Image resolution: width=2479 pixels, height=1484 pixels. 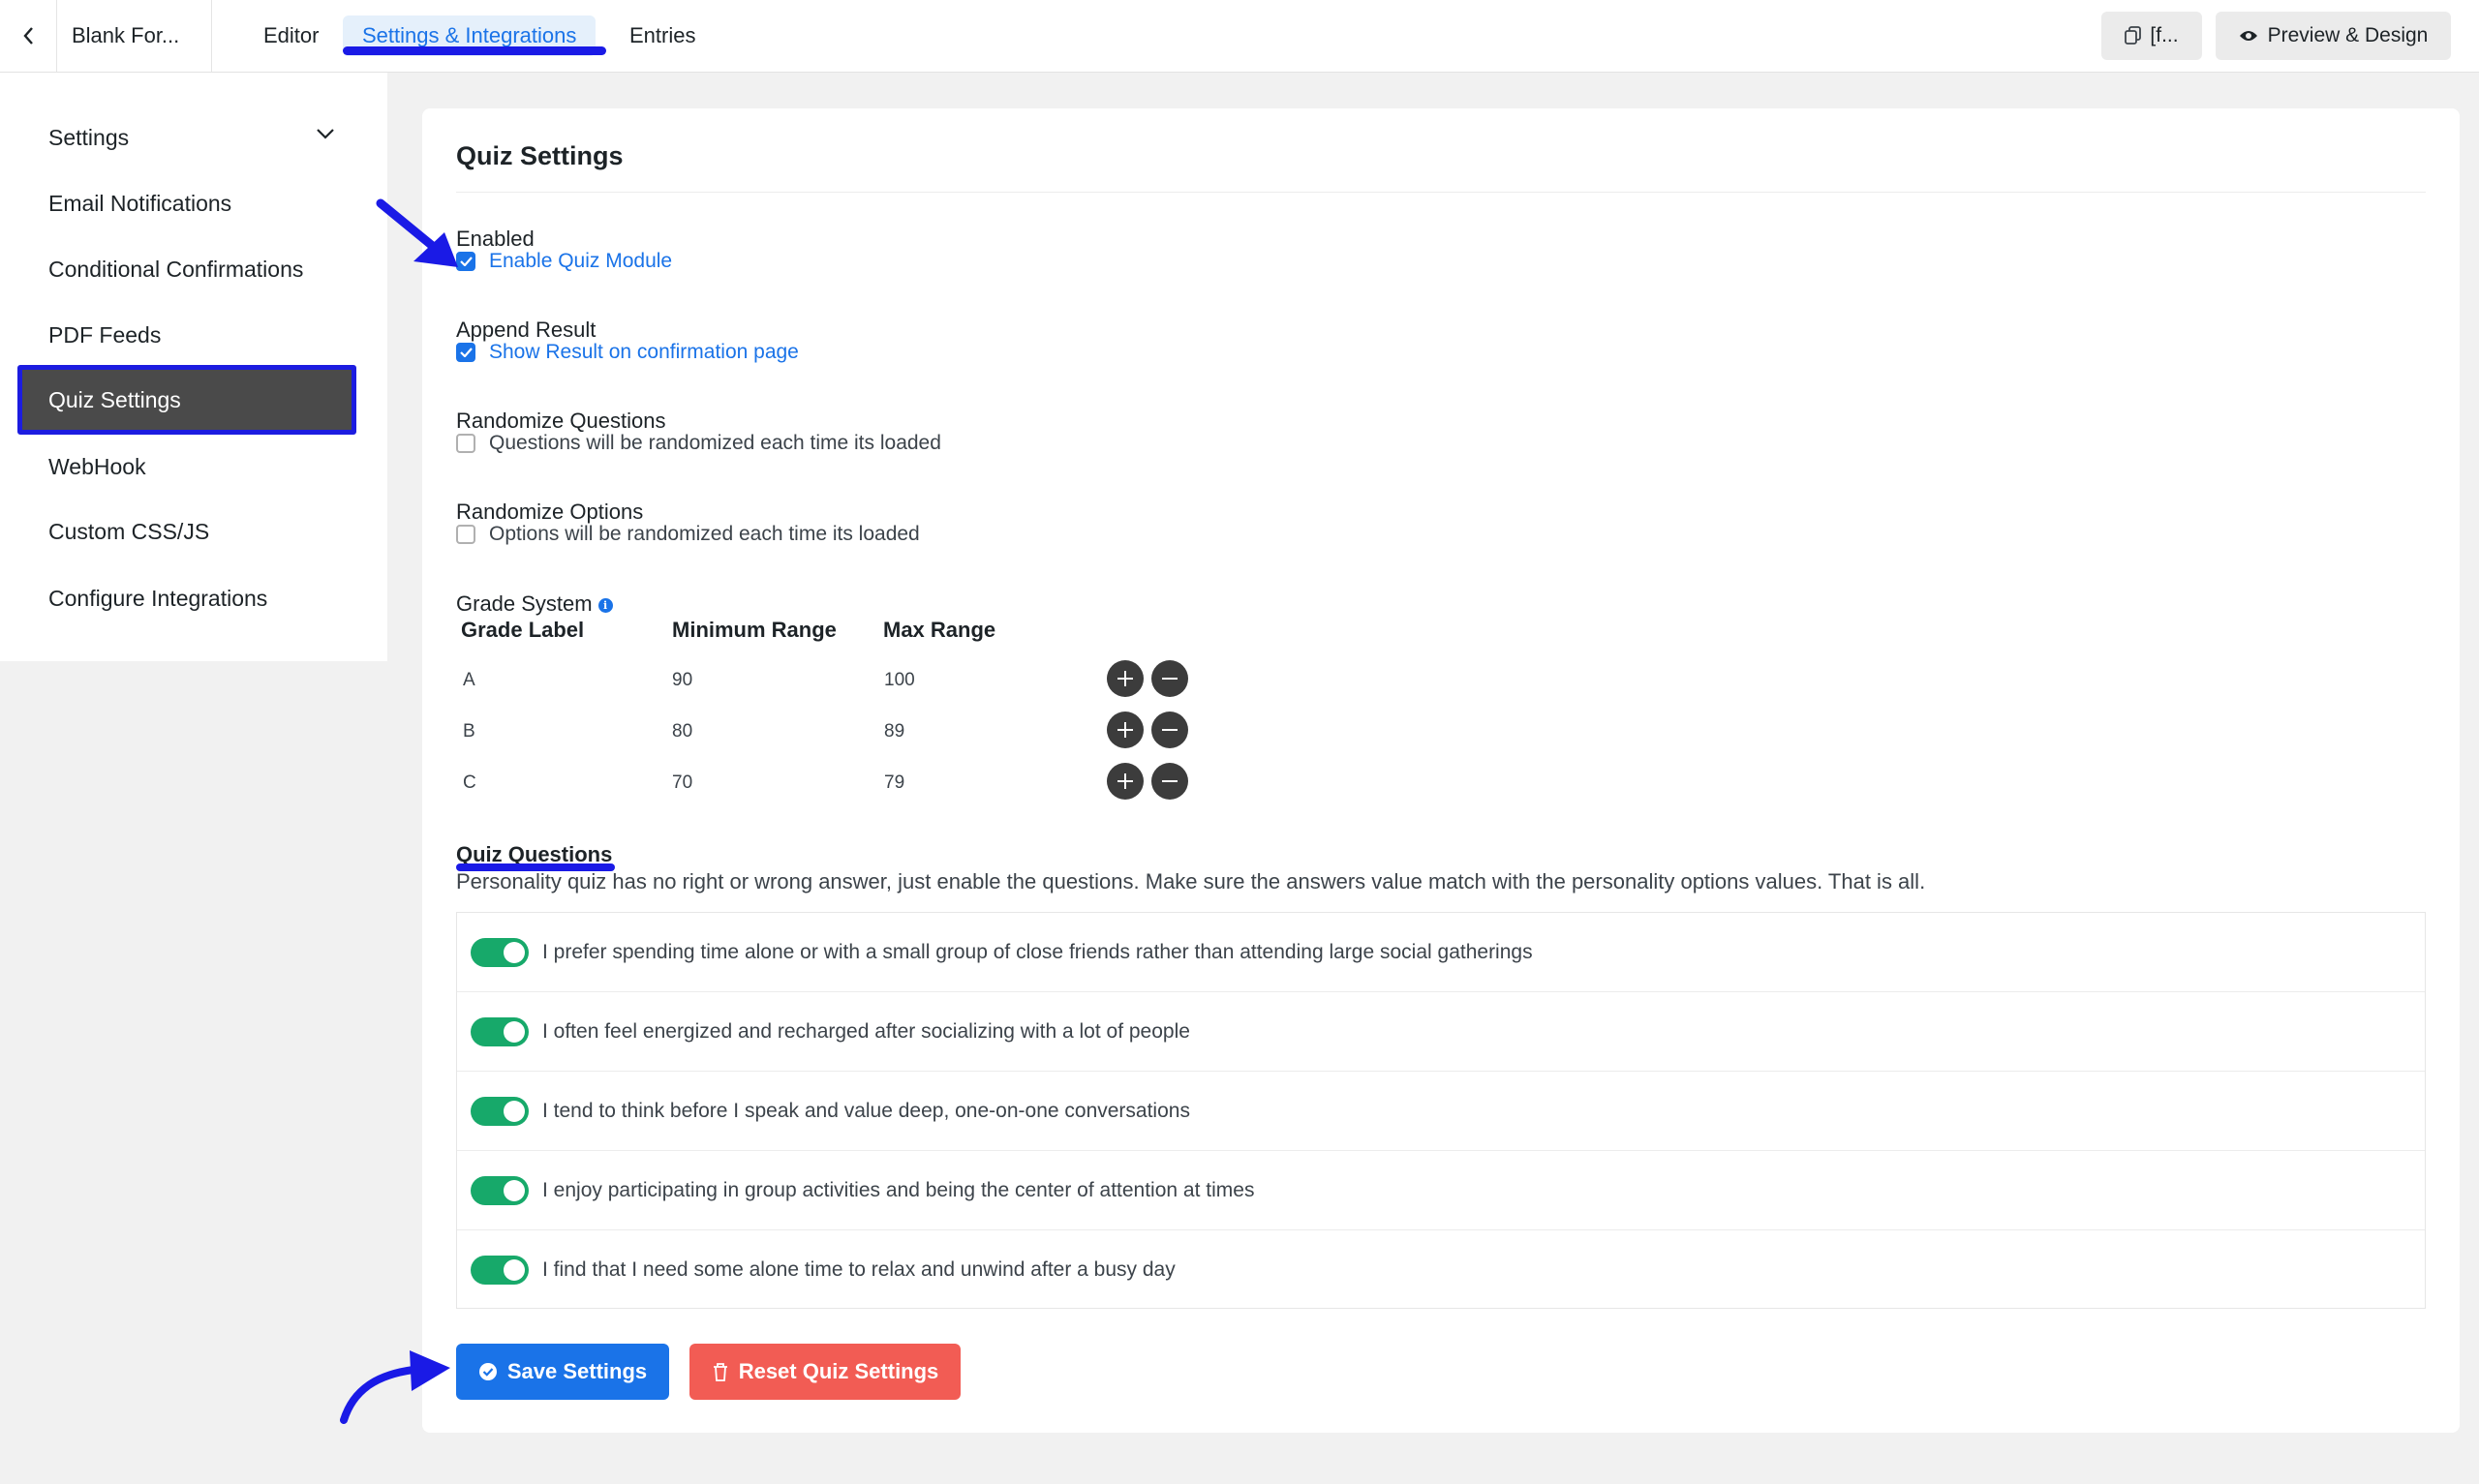 I want to click on check-icon, so click(x=466, y=352).